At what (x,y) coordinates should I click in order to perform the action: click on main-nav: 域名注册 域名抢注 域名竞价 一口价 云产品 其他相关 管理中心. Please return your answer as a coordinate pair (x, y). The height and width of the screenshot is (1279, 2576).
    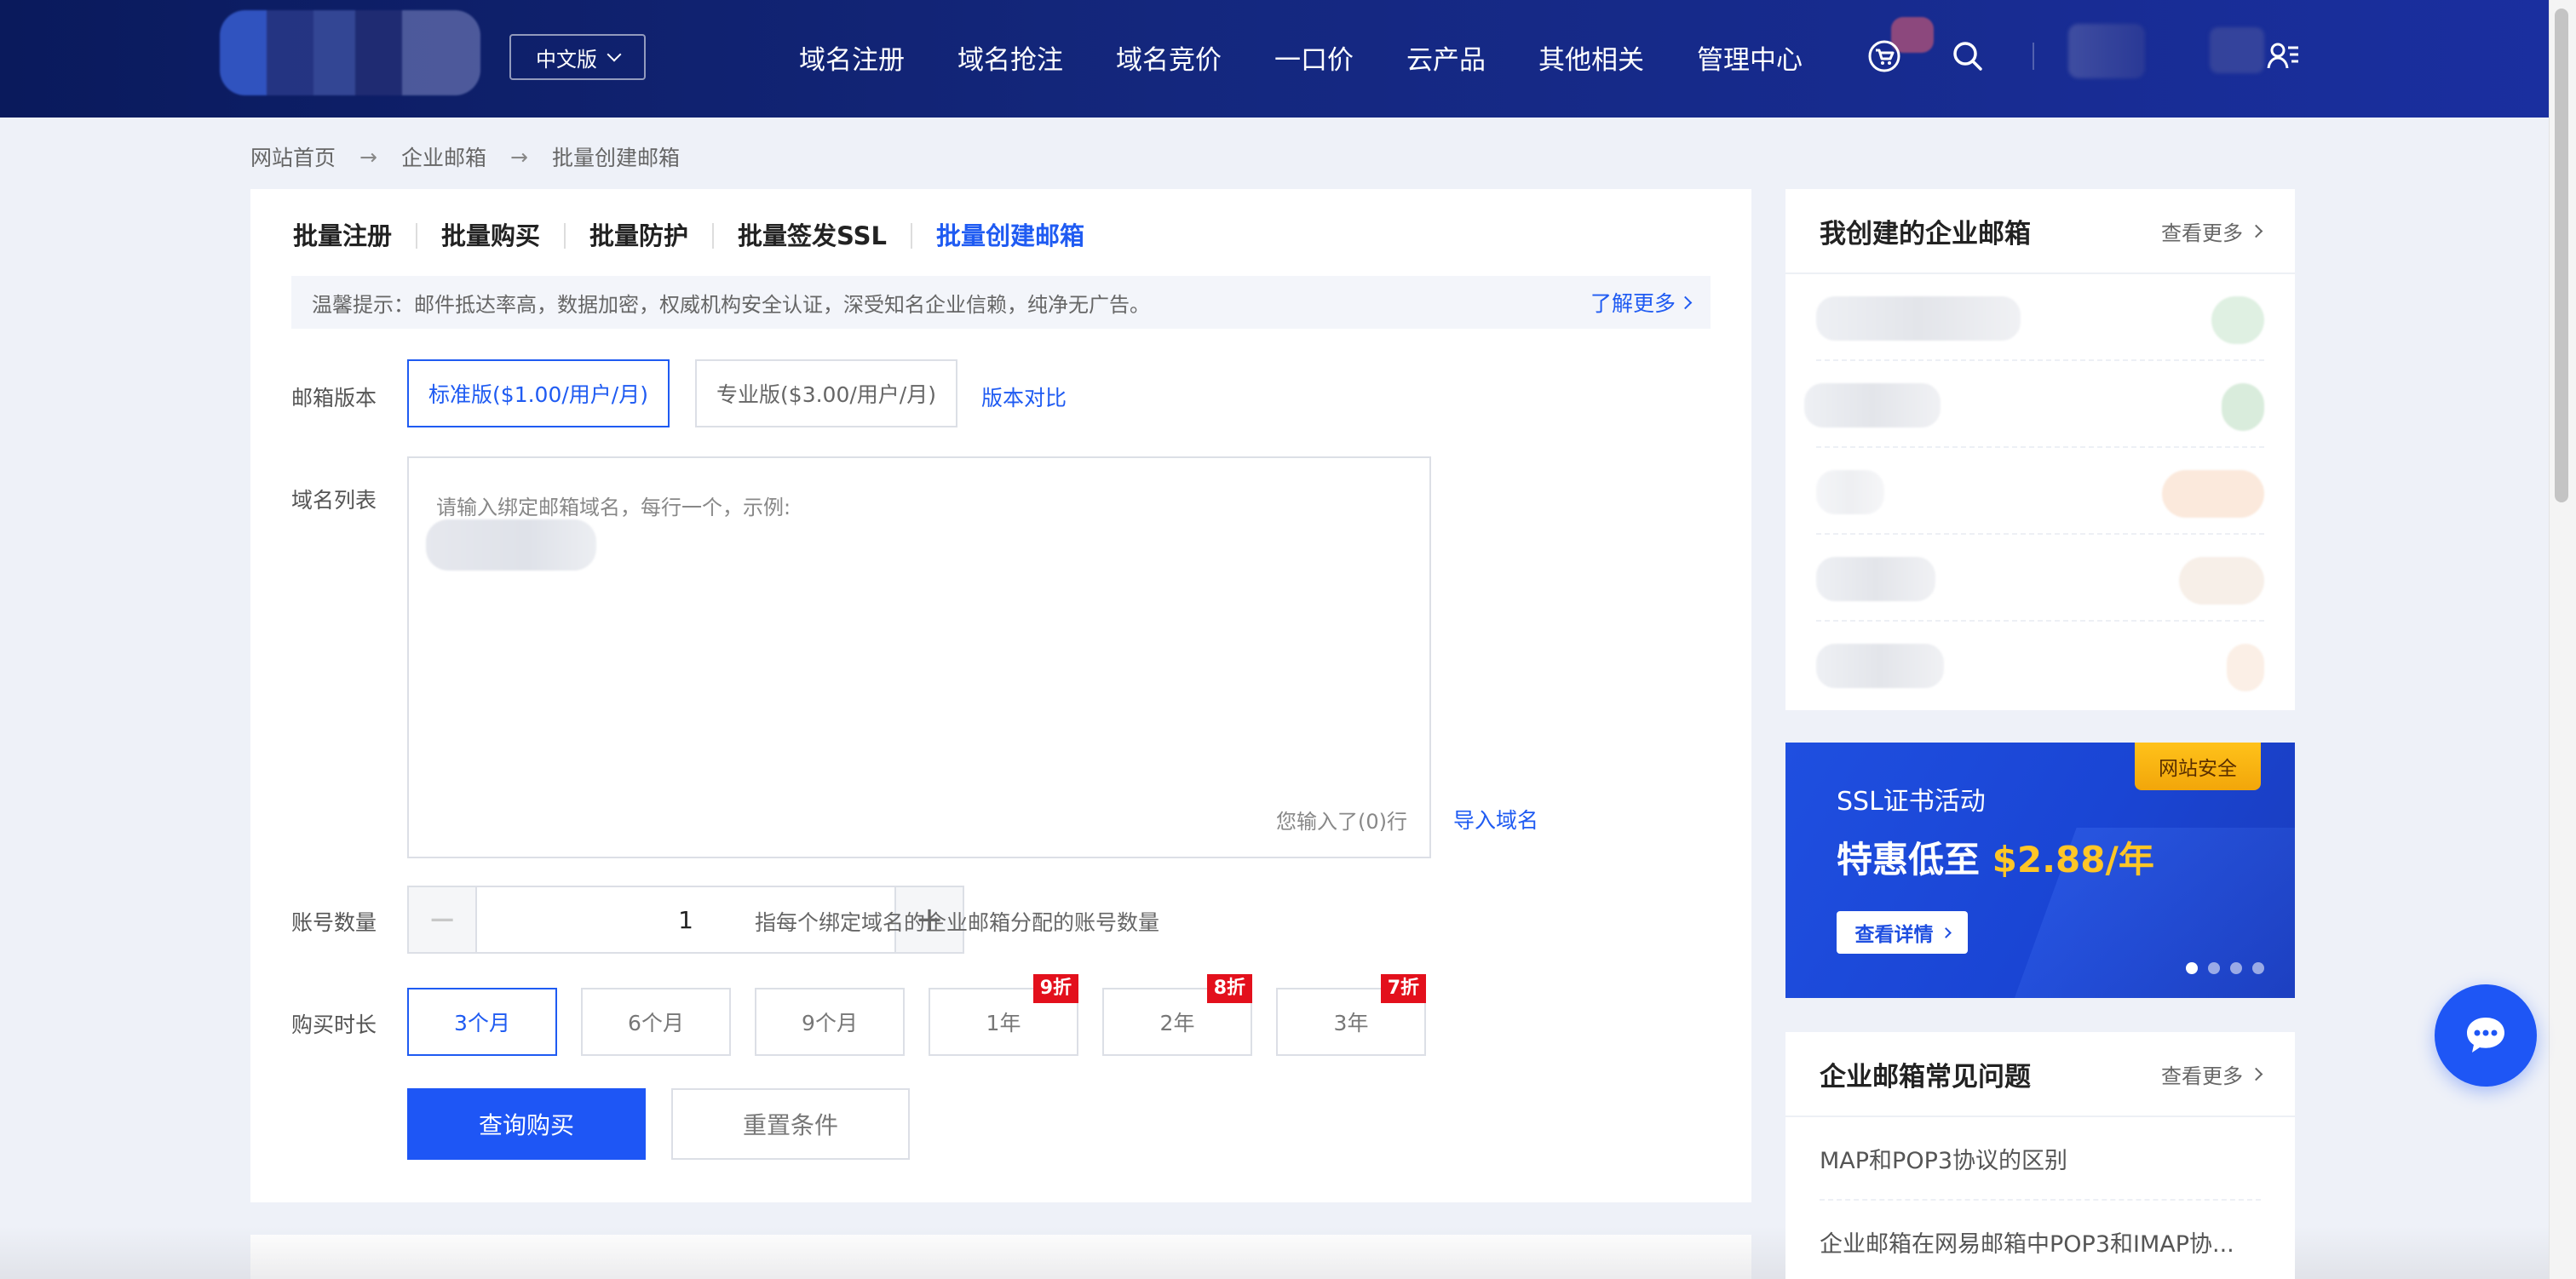
    Looking at the image, I should click on (1301, 57).